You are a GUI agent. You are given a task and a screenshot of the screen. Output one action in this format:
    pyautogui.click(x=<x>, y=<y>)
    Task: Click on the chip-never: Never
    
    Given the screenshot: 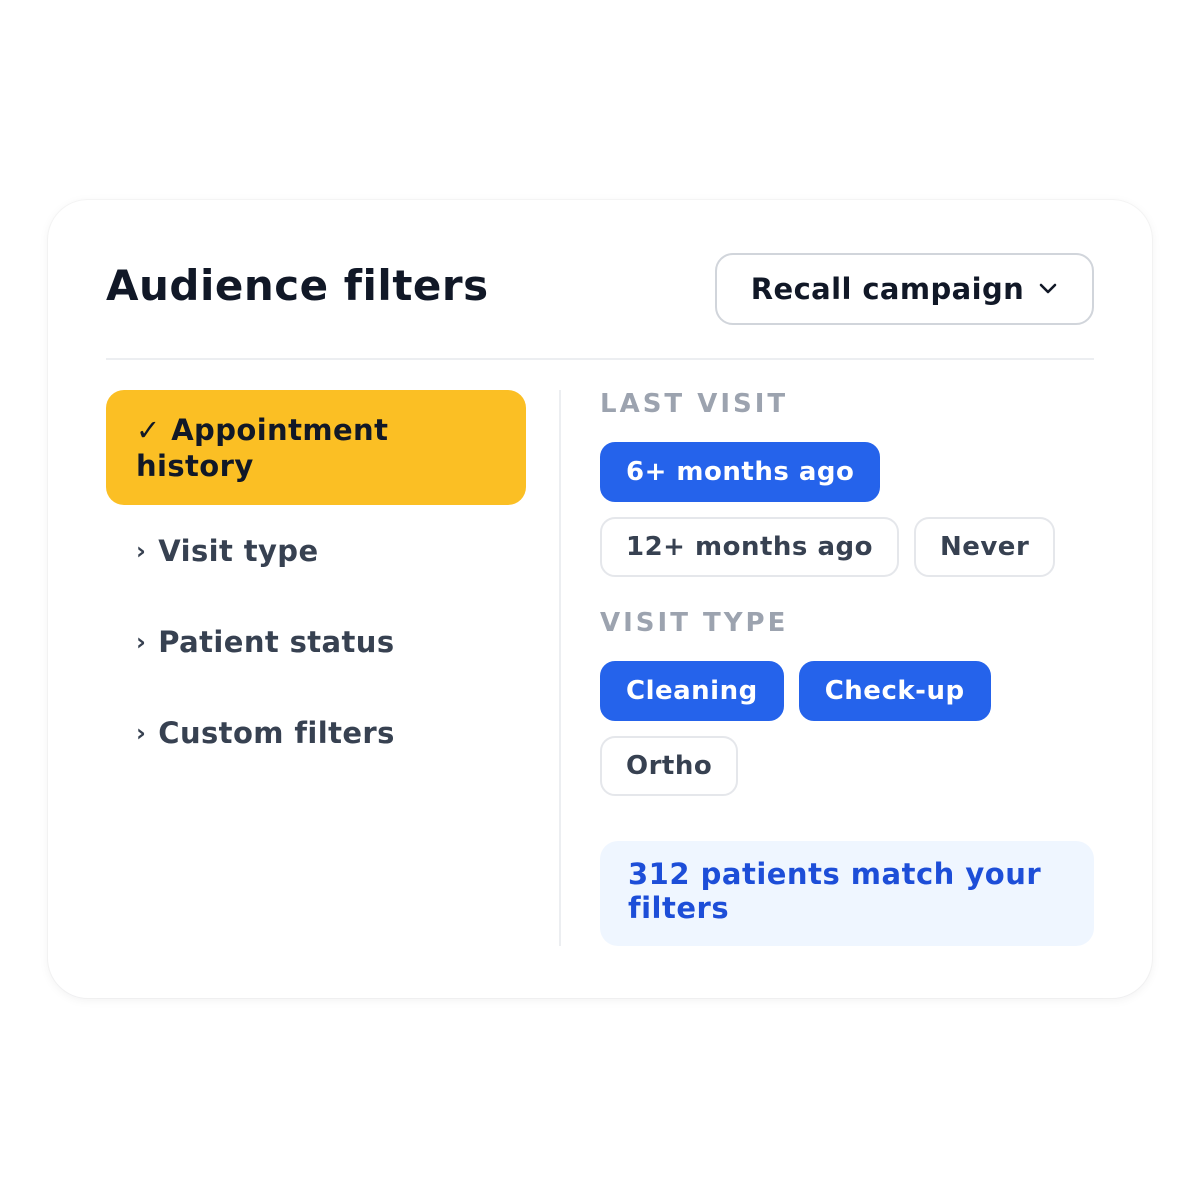 What is the action you would take?
    pyautogui.click(x=984, y=547)
    